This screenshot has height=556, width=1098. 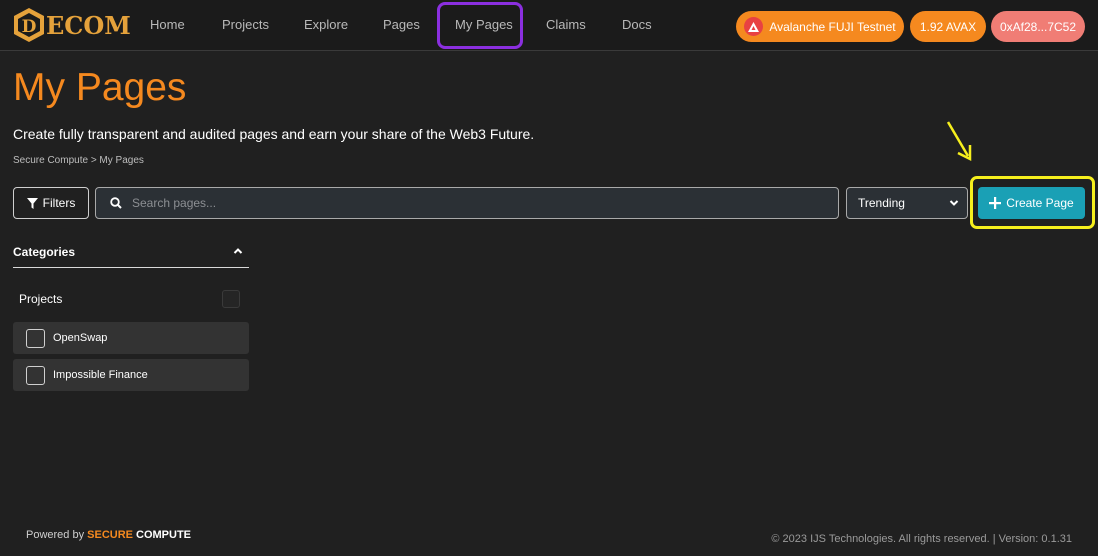 I want to click on footer-brand-compute: COMPUTE, so click(x=163, y=535).